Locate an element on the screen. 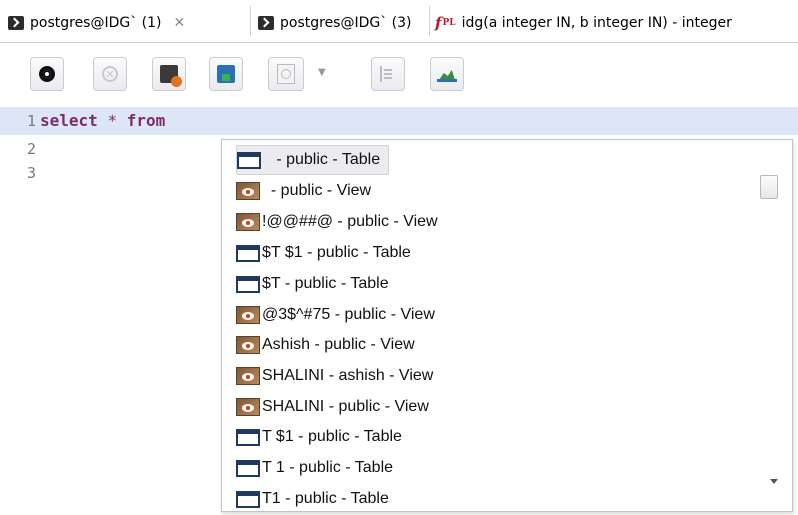  explain-plan-button is located at coordinates (447, 74).